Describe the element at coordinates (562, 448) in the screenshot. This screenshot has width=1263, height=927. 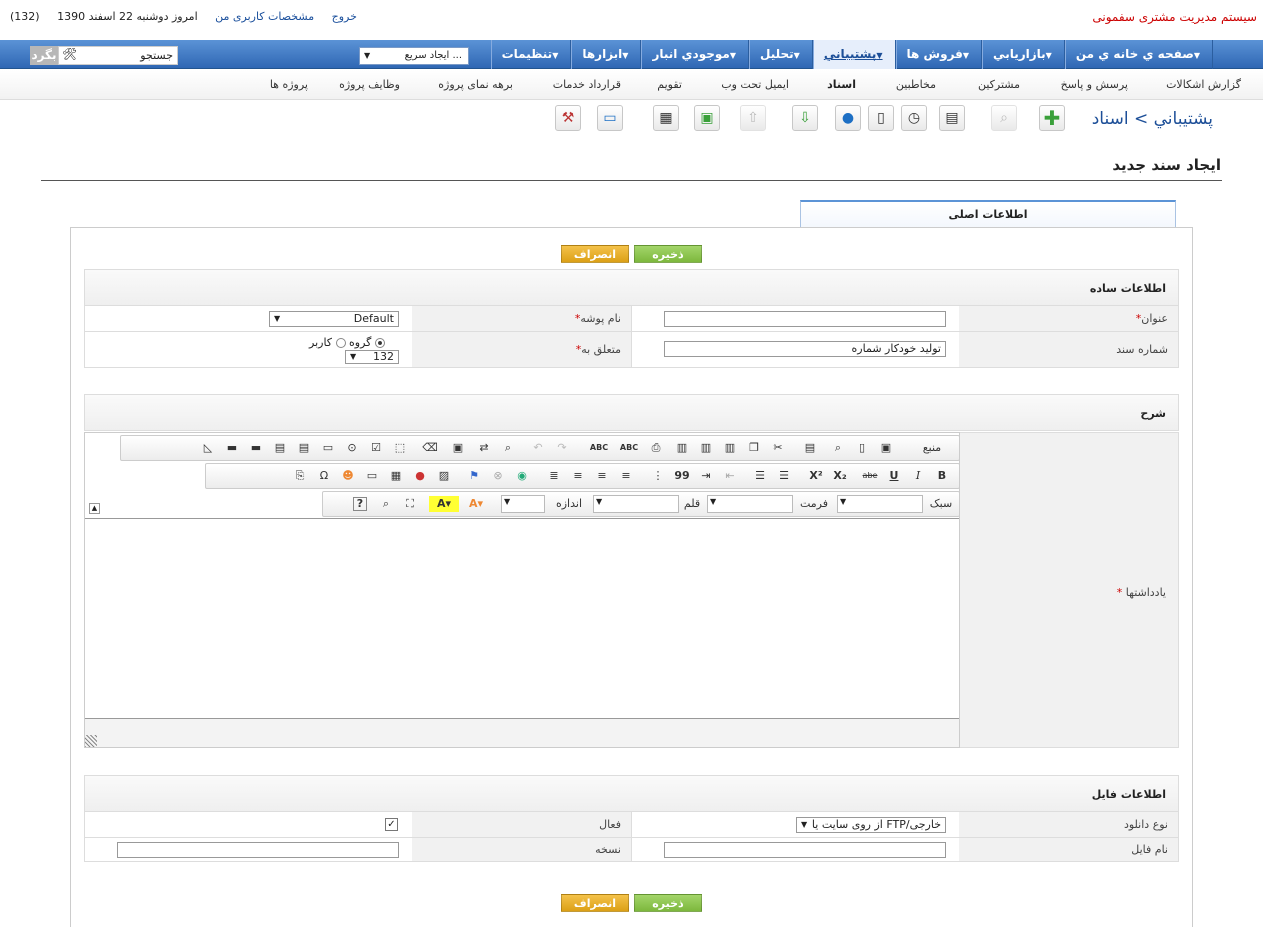
I see `redo-icon: ↷` at that location.